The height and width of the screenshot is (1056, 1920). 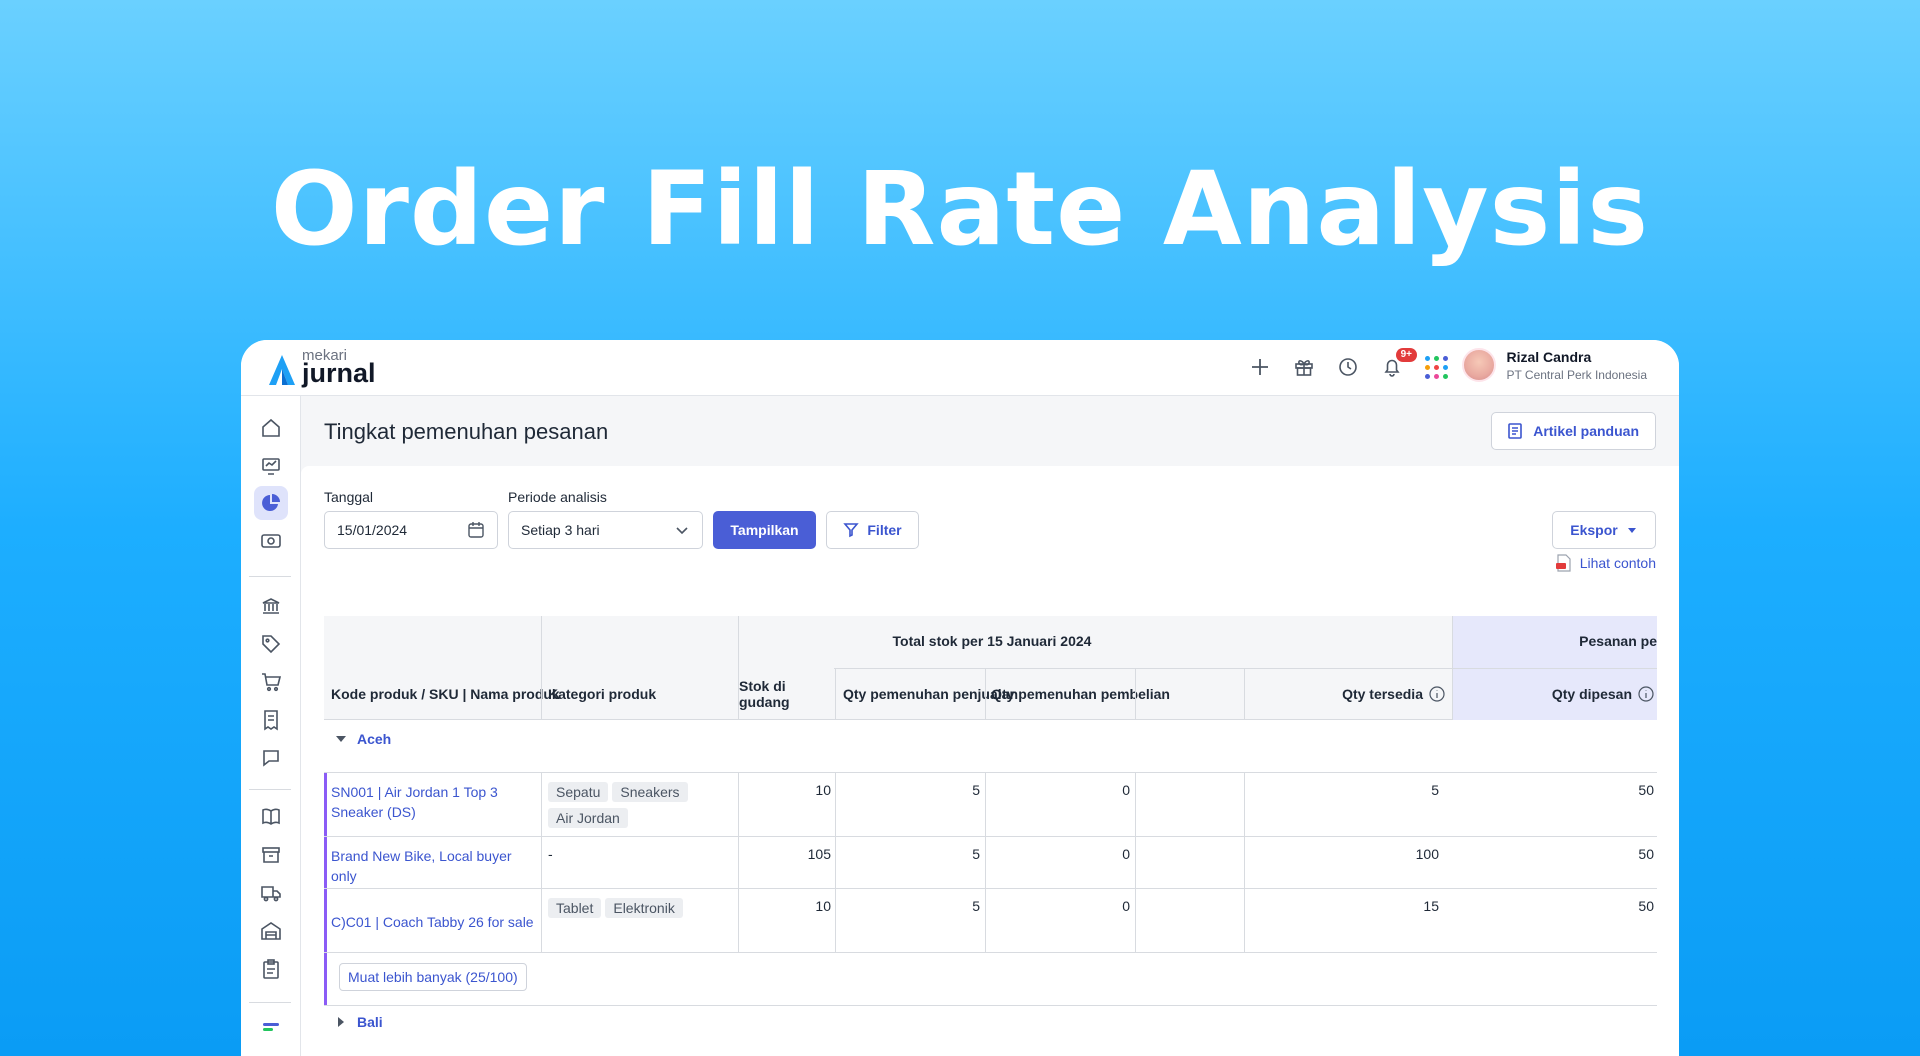 I want to click on product-link: C)C01 | Coach Tabby 26 for sale, so click(x=433, y=922).